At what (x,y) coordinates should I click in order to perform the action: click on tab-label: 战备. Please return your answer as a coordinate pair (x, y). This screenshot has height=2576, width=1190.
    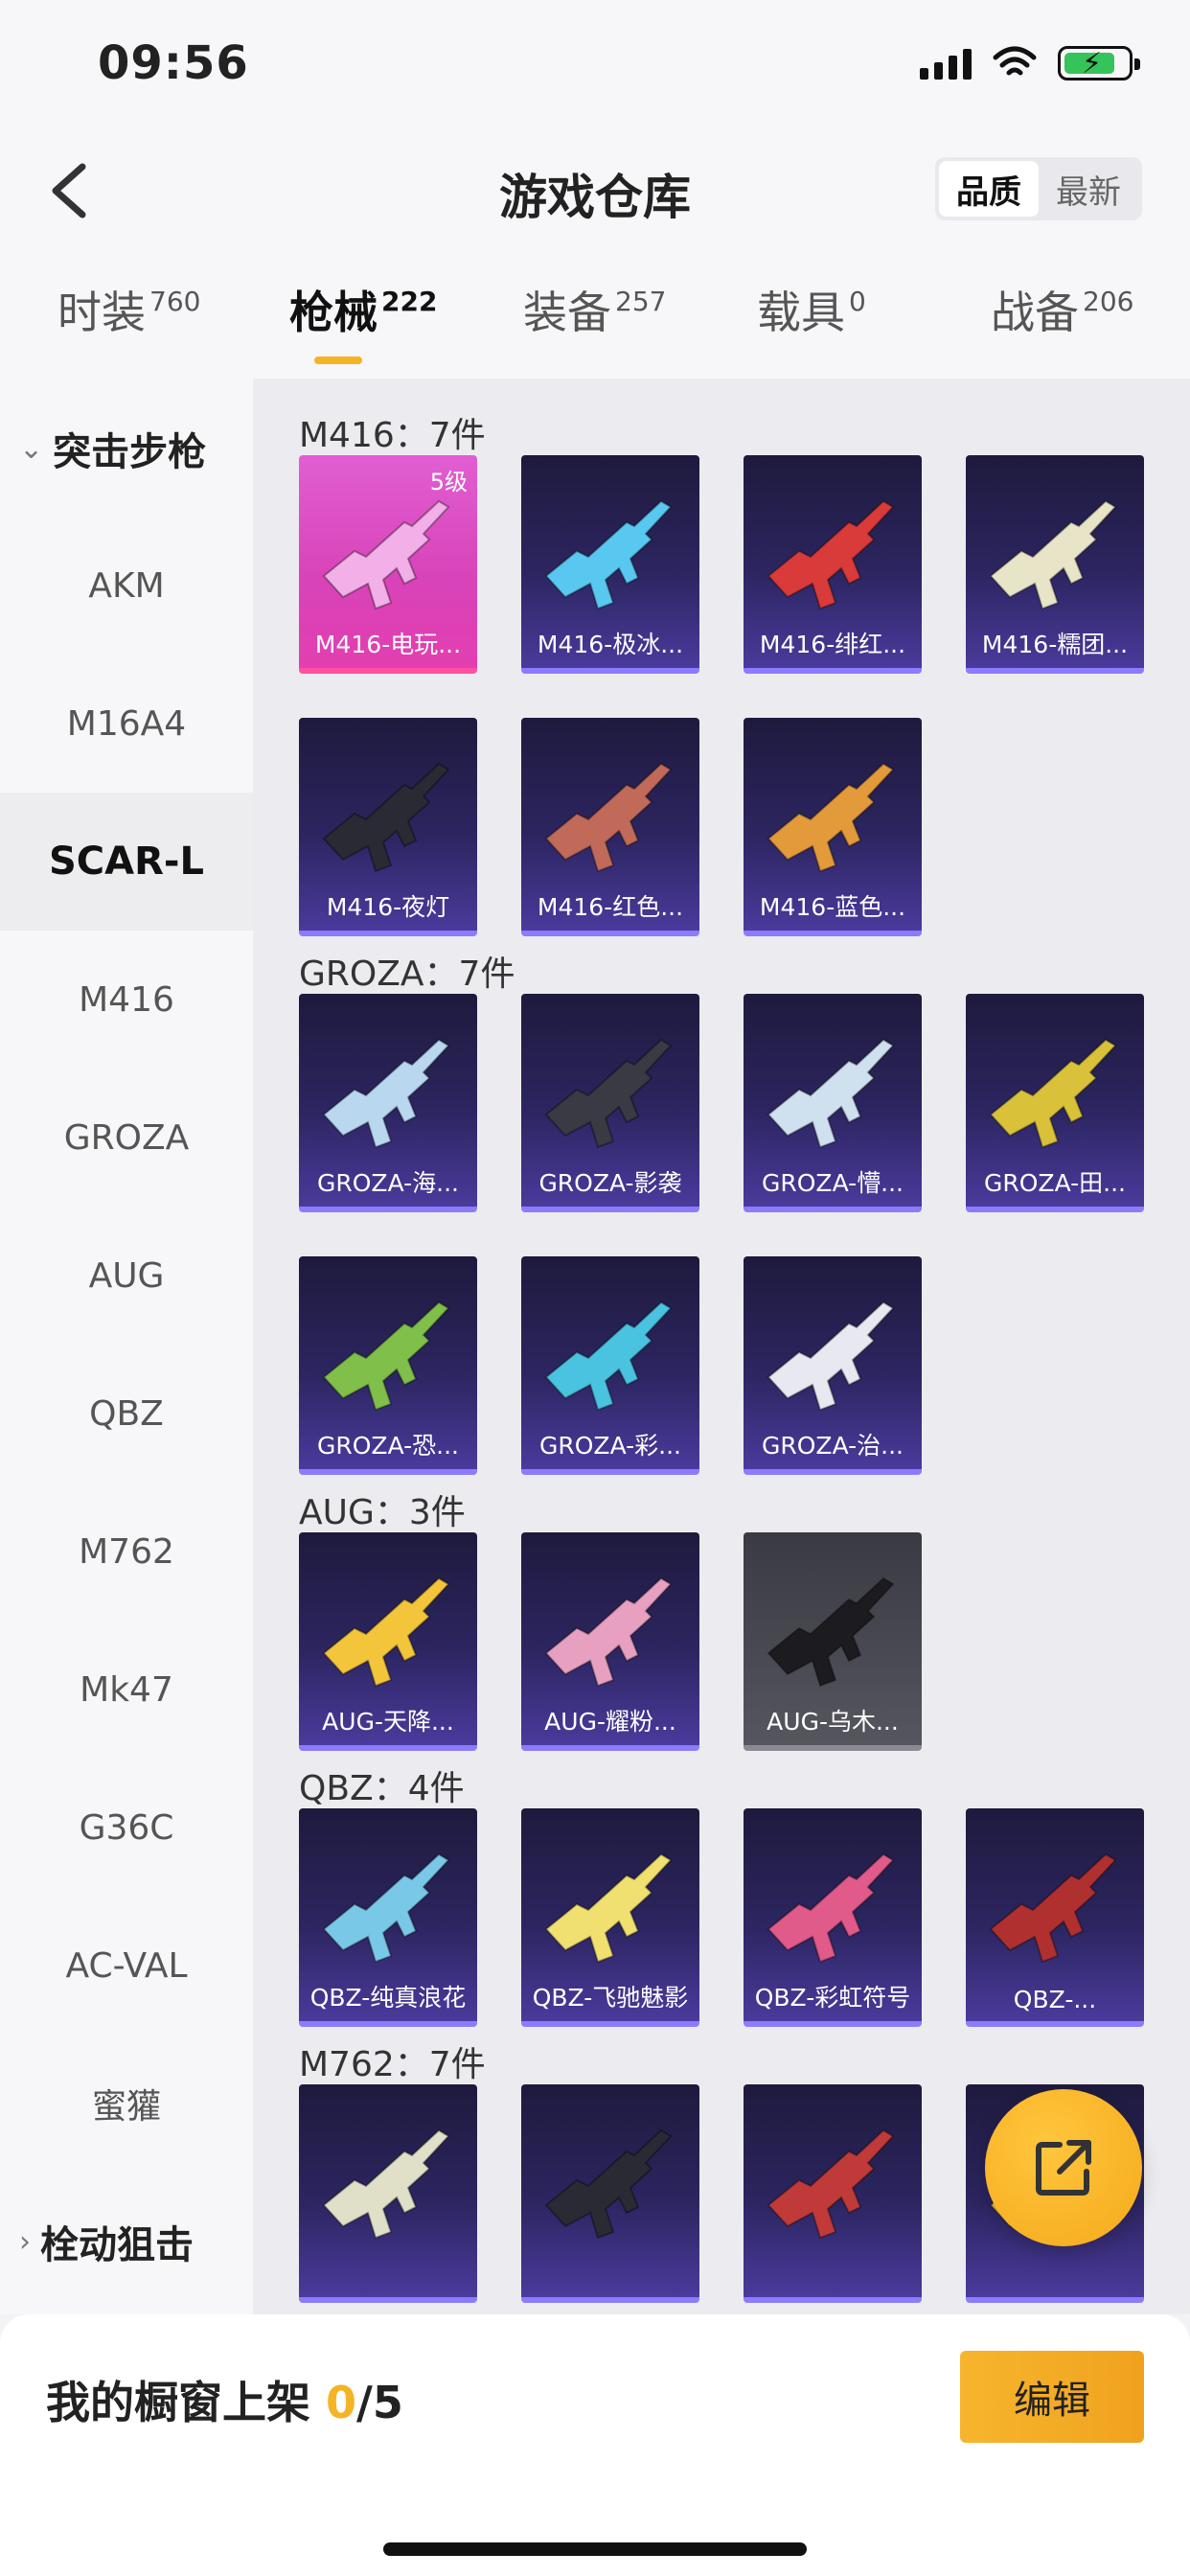
    Looking at the image, I should click on (1035, 312).